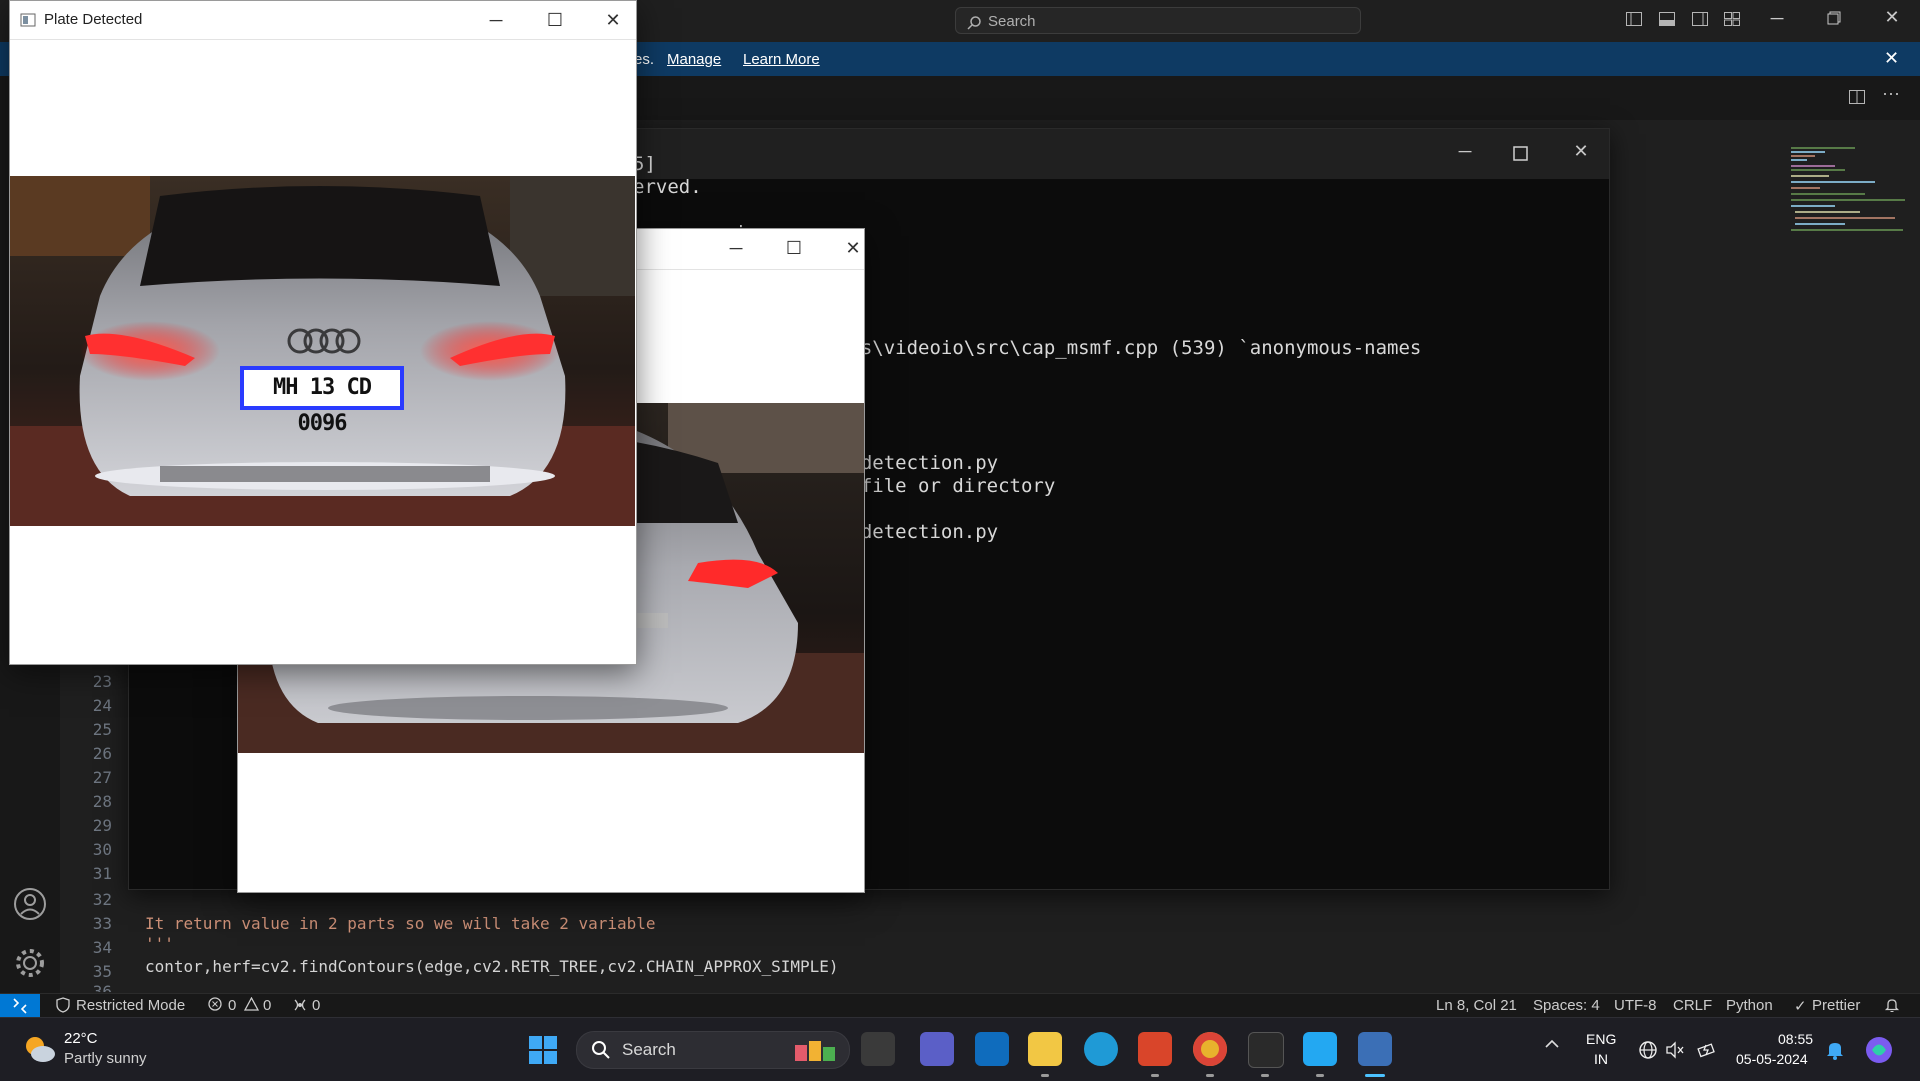  Describe the element at coordinates (300, 1007) in the screenshot. I see `ports-icon` at that location.